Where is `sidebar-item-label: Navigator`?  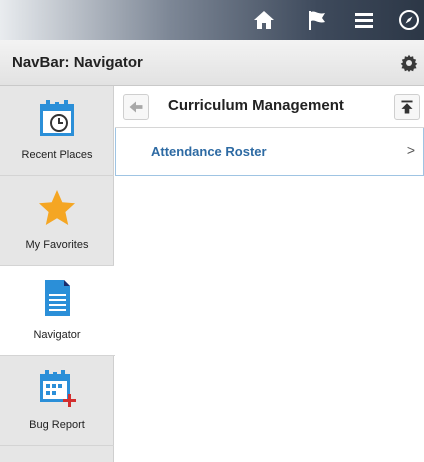
sidebar-item-label: Navigator is located at coordinates (57, 335).